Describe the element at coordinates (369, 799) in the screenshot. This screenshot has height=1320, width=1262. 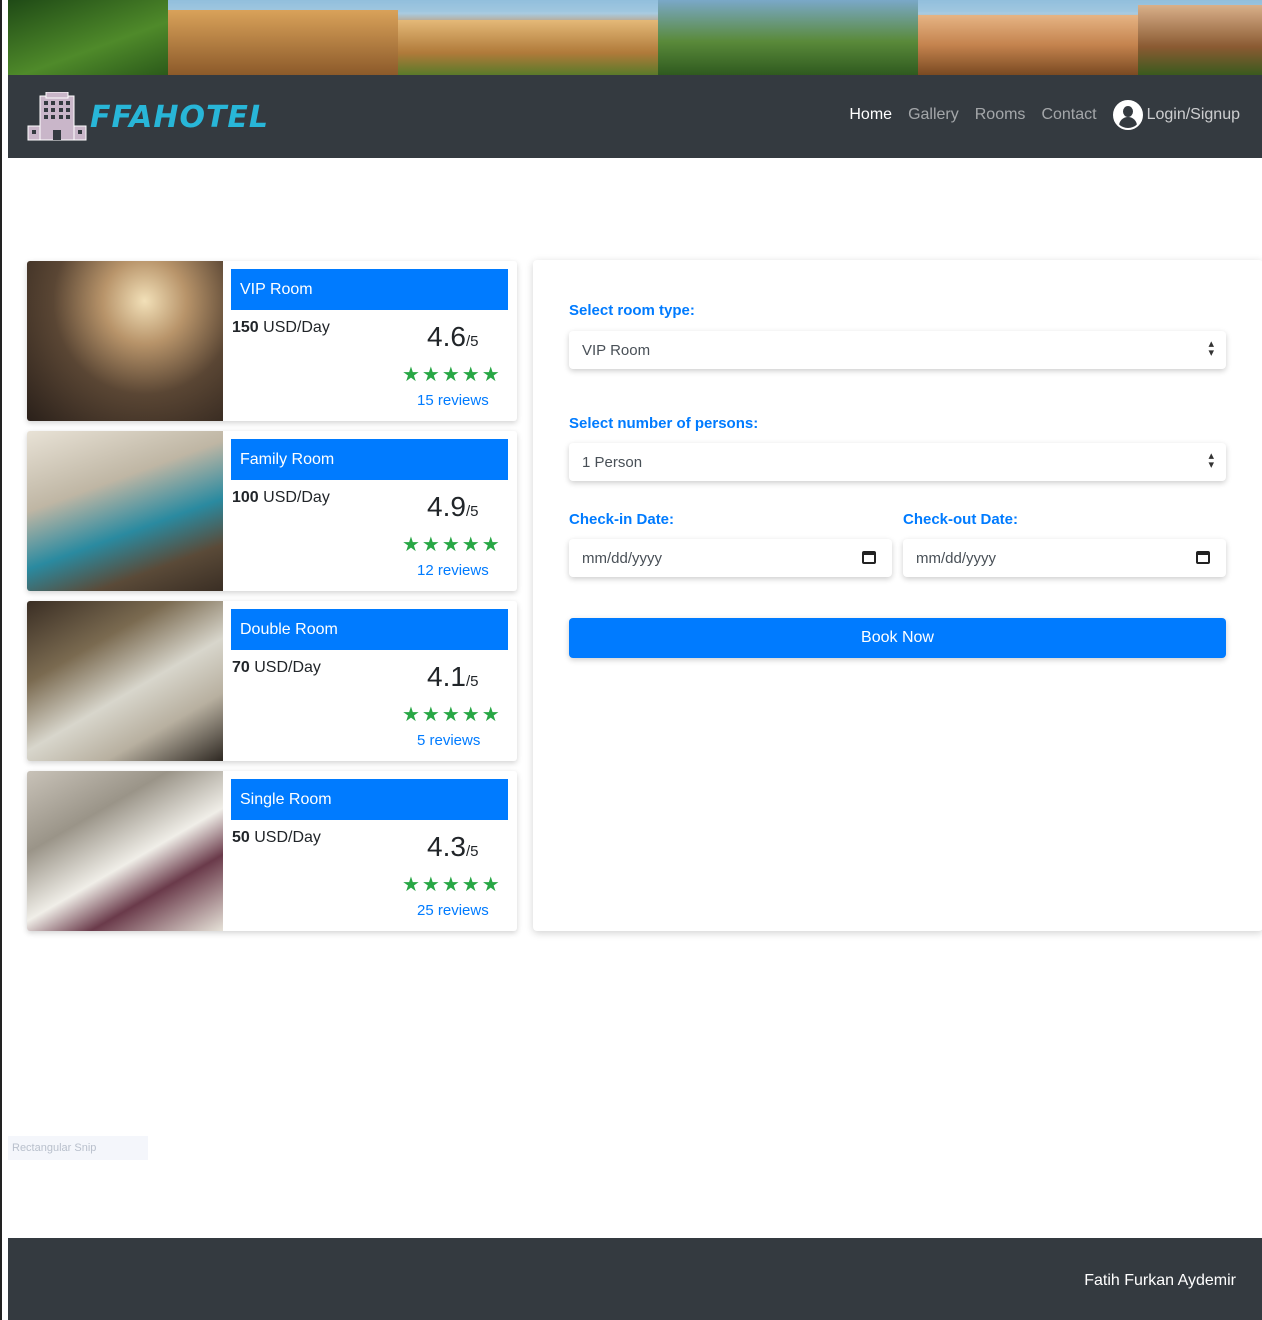
I see `room-title: Single Room` at that location.